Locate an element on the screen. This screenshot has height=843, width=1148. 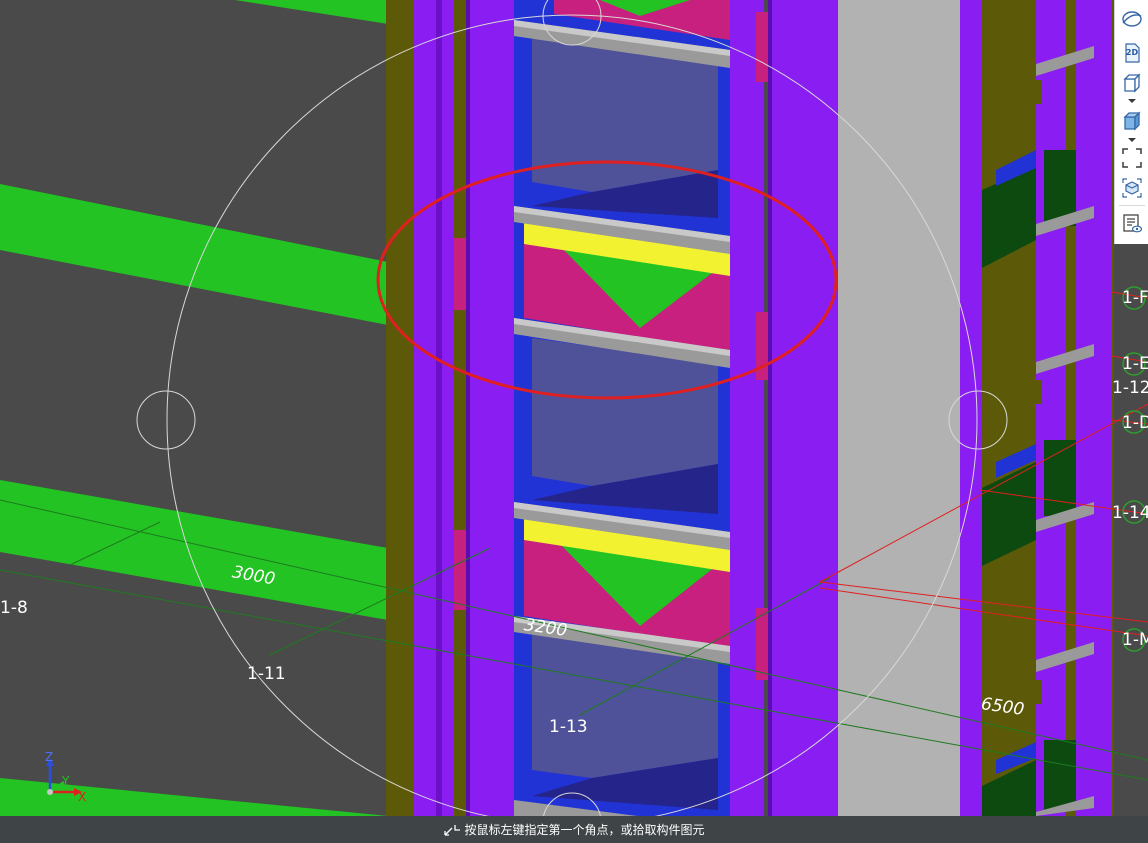
axis-triad: Z Y X is located at coordinates (66, 779).